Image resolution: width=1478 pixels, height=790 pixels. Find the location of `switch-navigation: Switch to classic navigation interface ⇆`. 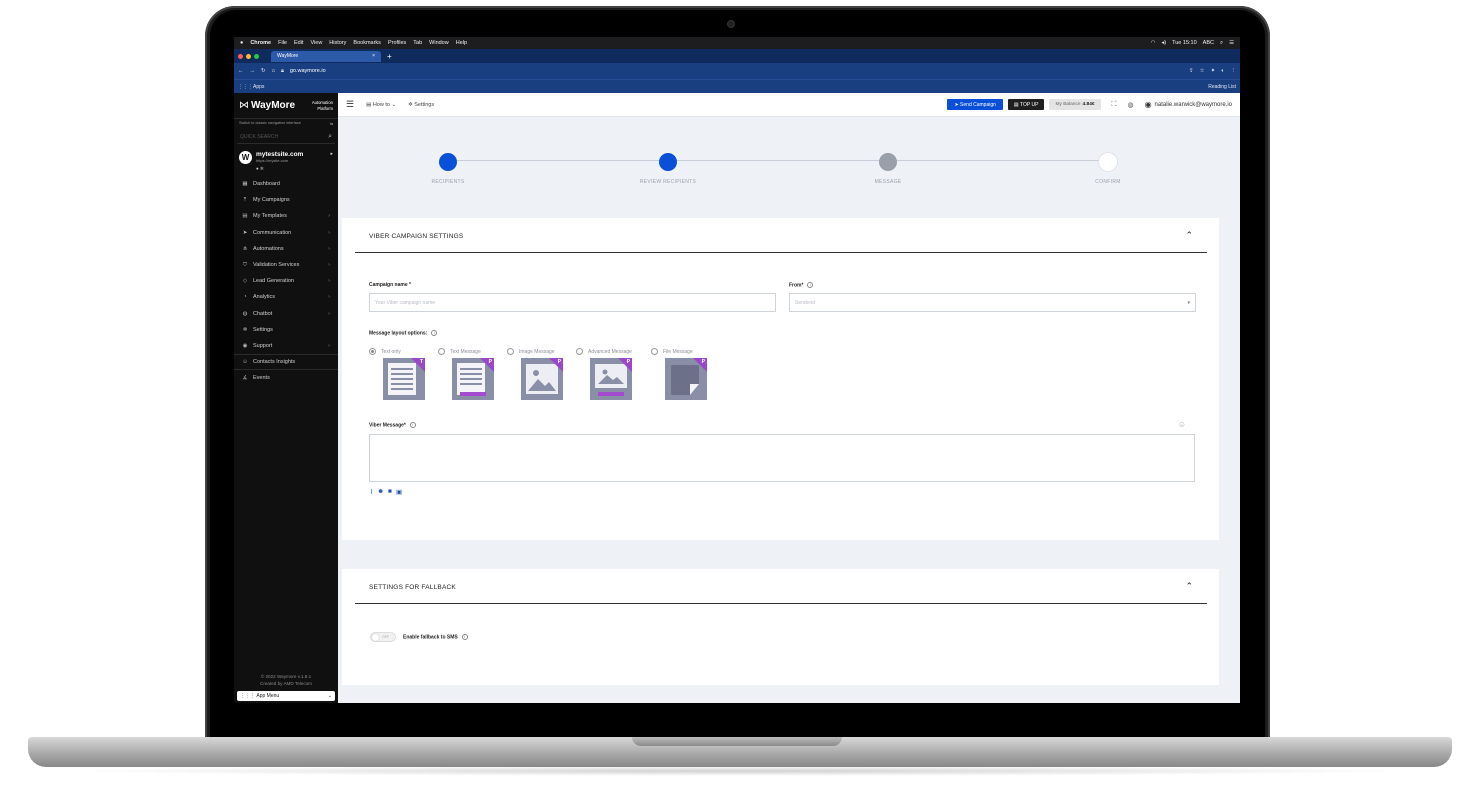

switch-navigation: Switch to classic navigation interface ⇆ is located at coordinates (286, 123).